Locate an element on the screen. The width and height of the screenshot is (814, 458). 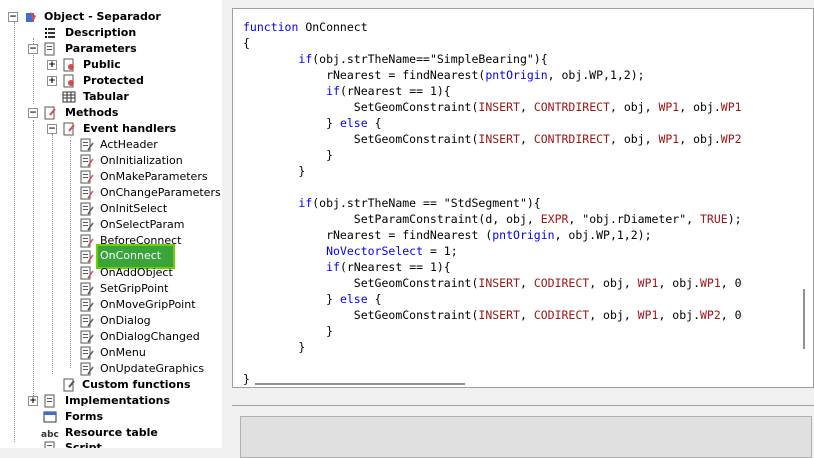
list-icon is located at coordinates (50, 33).